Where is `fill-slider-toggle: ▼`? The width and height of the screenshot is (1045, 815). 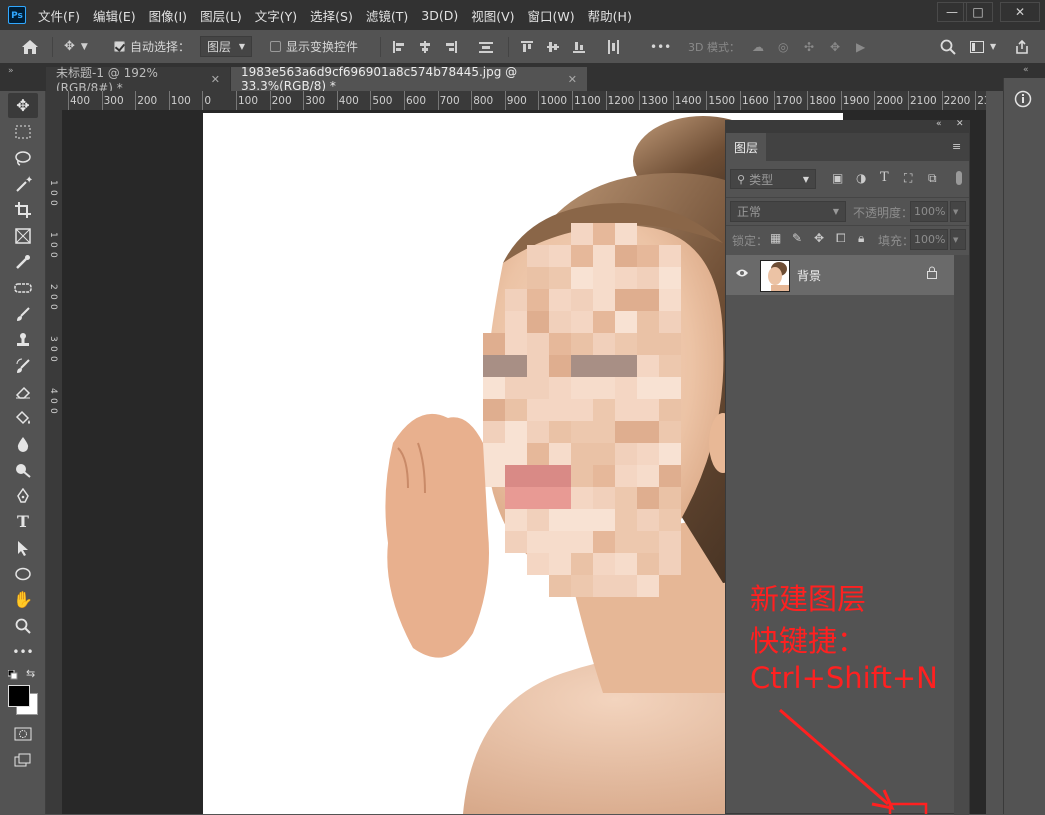
fill-slider-toggle: ▼ is located at coordinates (958, 239).